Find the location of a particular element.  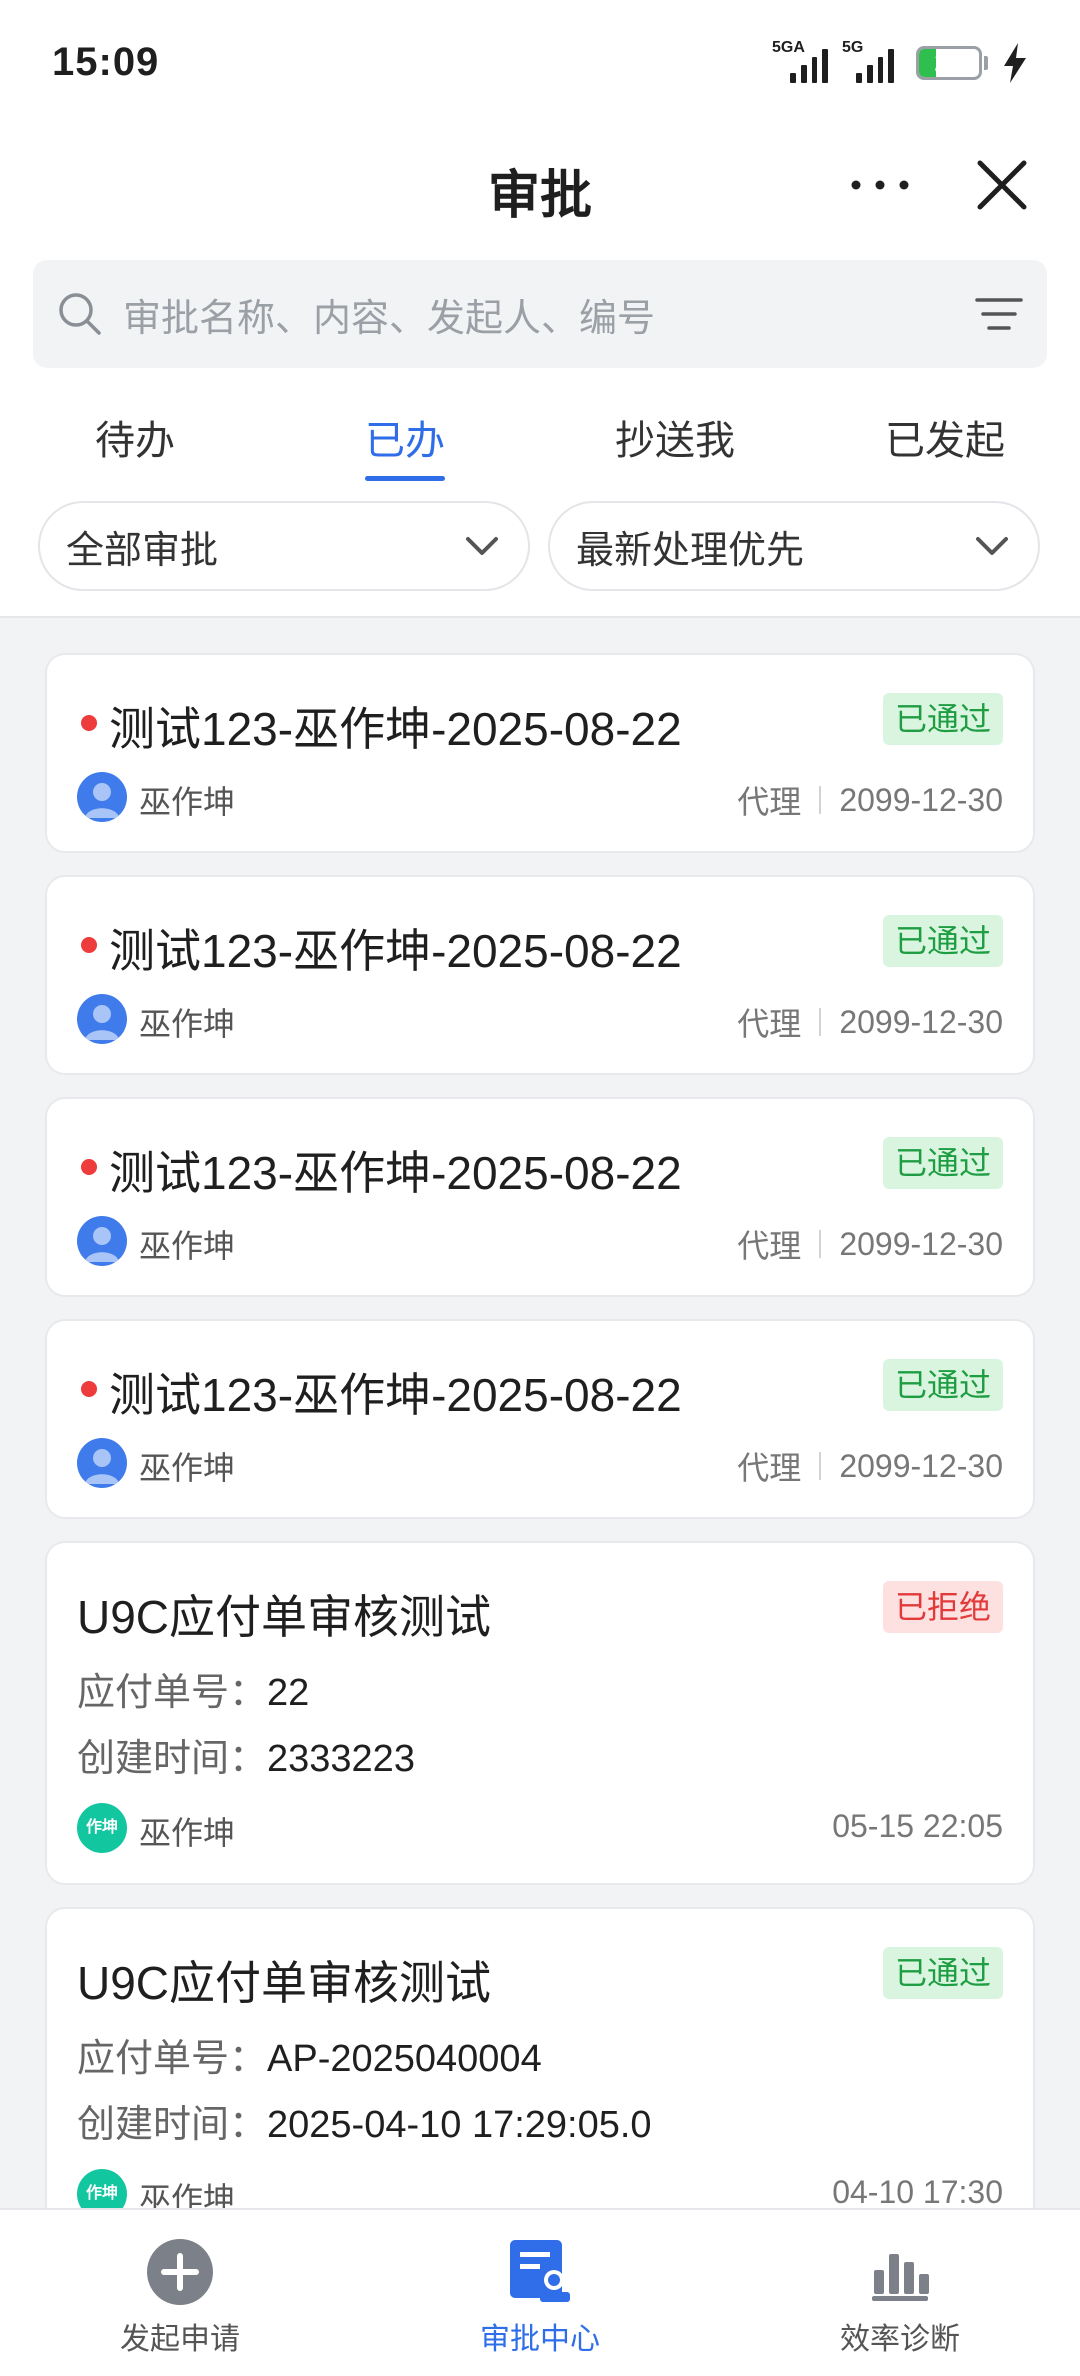

card-time: 04-10 17:30 is located at coordinates (917, 2192).